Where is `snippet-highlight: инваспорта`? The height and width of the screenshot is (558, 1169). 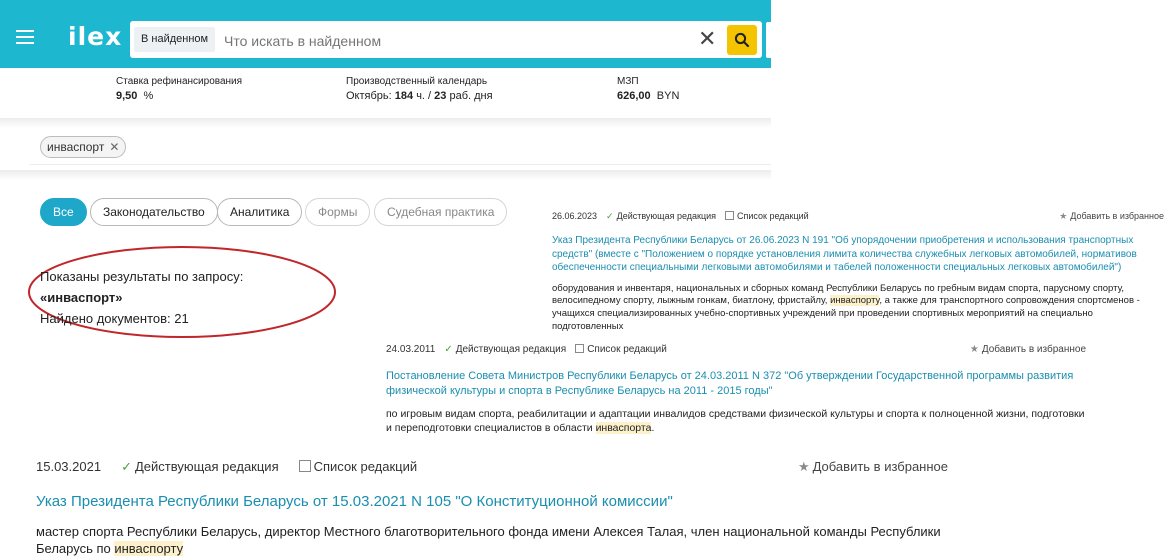 snippet-highlight: инваспорта is located at coordinates (623, 427).